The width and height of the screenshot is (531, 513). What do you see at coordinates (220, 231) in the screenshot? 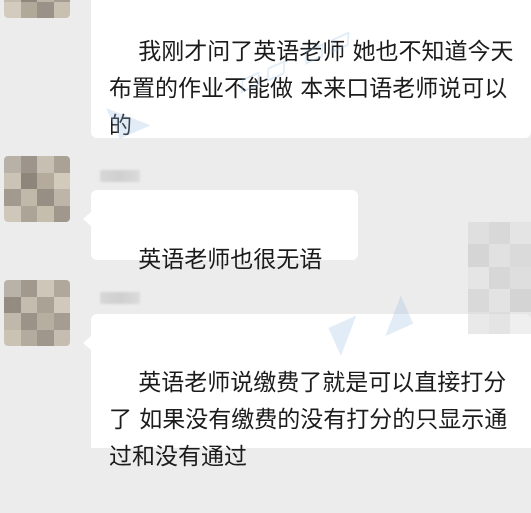
I see `message-bubble: 英语老师也很无语` at bounding box center [220, 231].